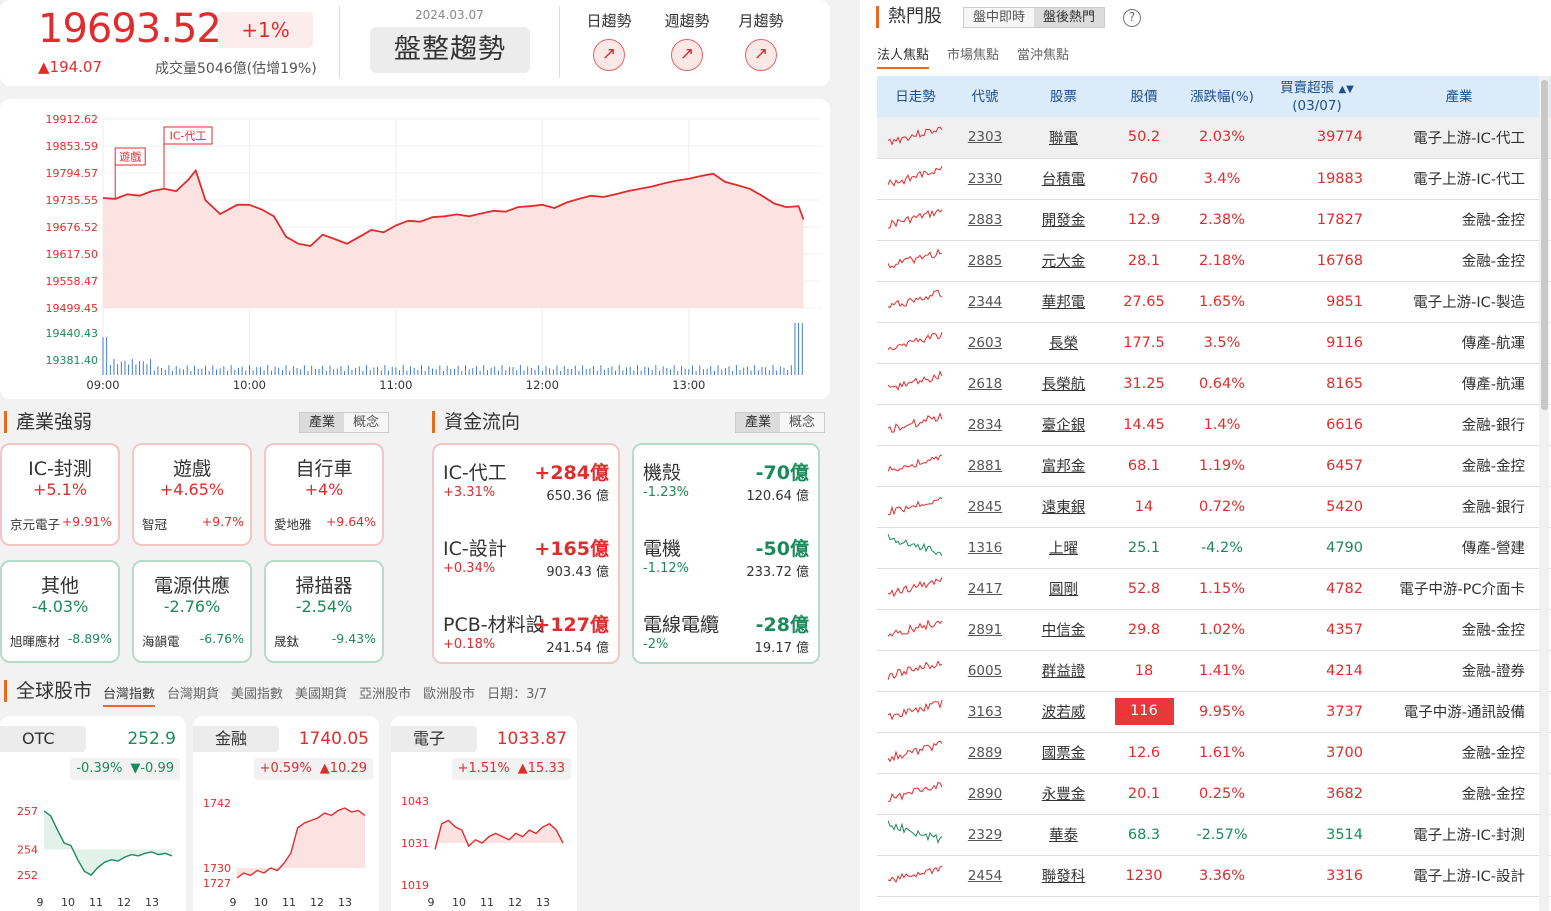  What do you see at coordinates (257, 695) in the screenshot?
I see `tab-us-index: 美國指數` at bounding box center [257, 695].